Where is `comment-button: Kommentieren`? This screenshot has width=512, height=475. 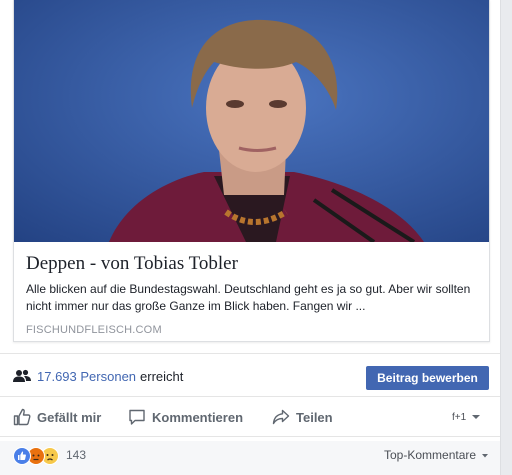
comment-button: Kommentieren is located at coordinates (185, 417).